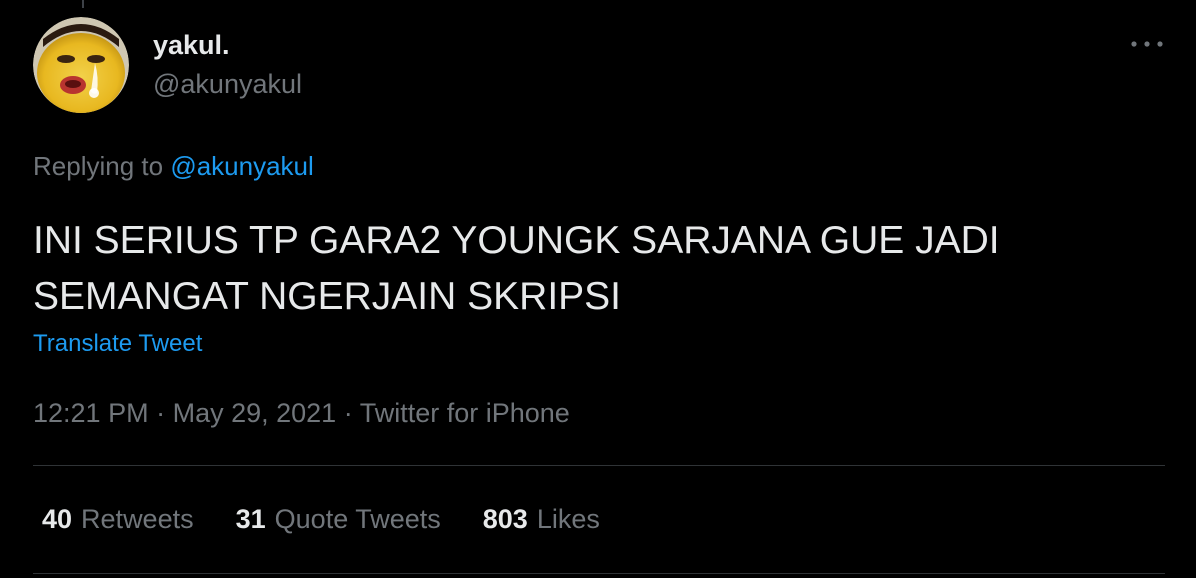  I want to click on crying-face-avatar-icon, so click(81, 65).